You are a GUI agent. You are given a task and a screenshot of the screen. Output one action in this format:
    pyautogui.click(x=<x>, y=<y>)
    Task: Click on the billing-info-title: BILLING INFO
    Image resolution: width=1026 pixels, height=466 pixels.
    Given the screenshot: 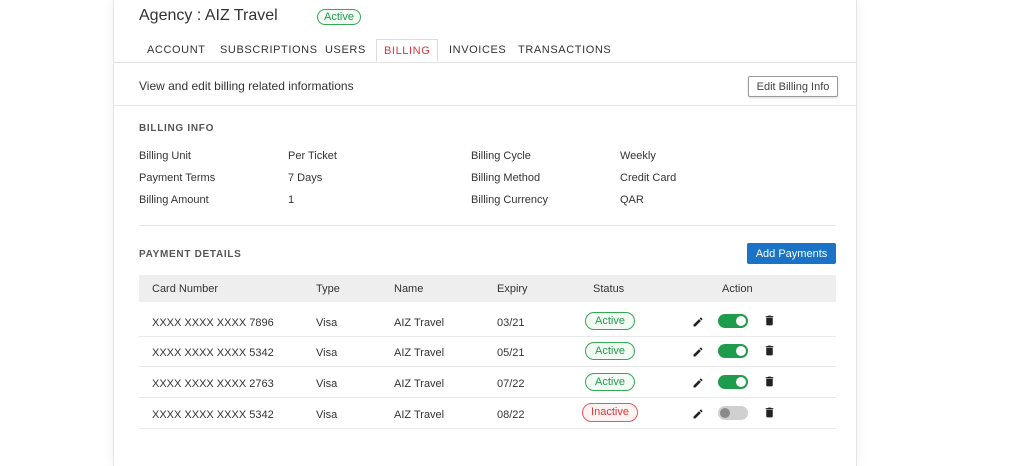 What is the action you would take?
    pyautogui.click(x=177, y=128)
    